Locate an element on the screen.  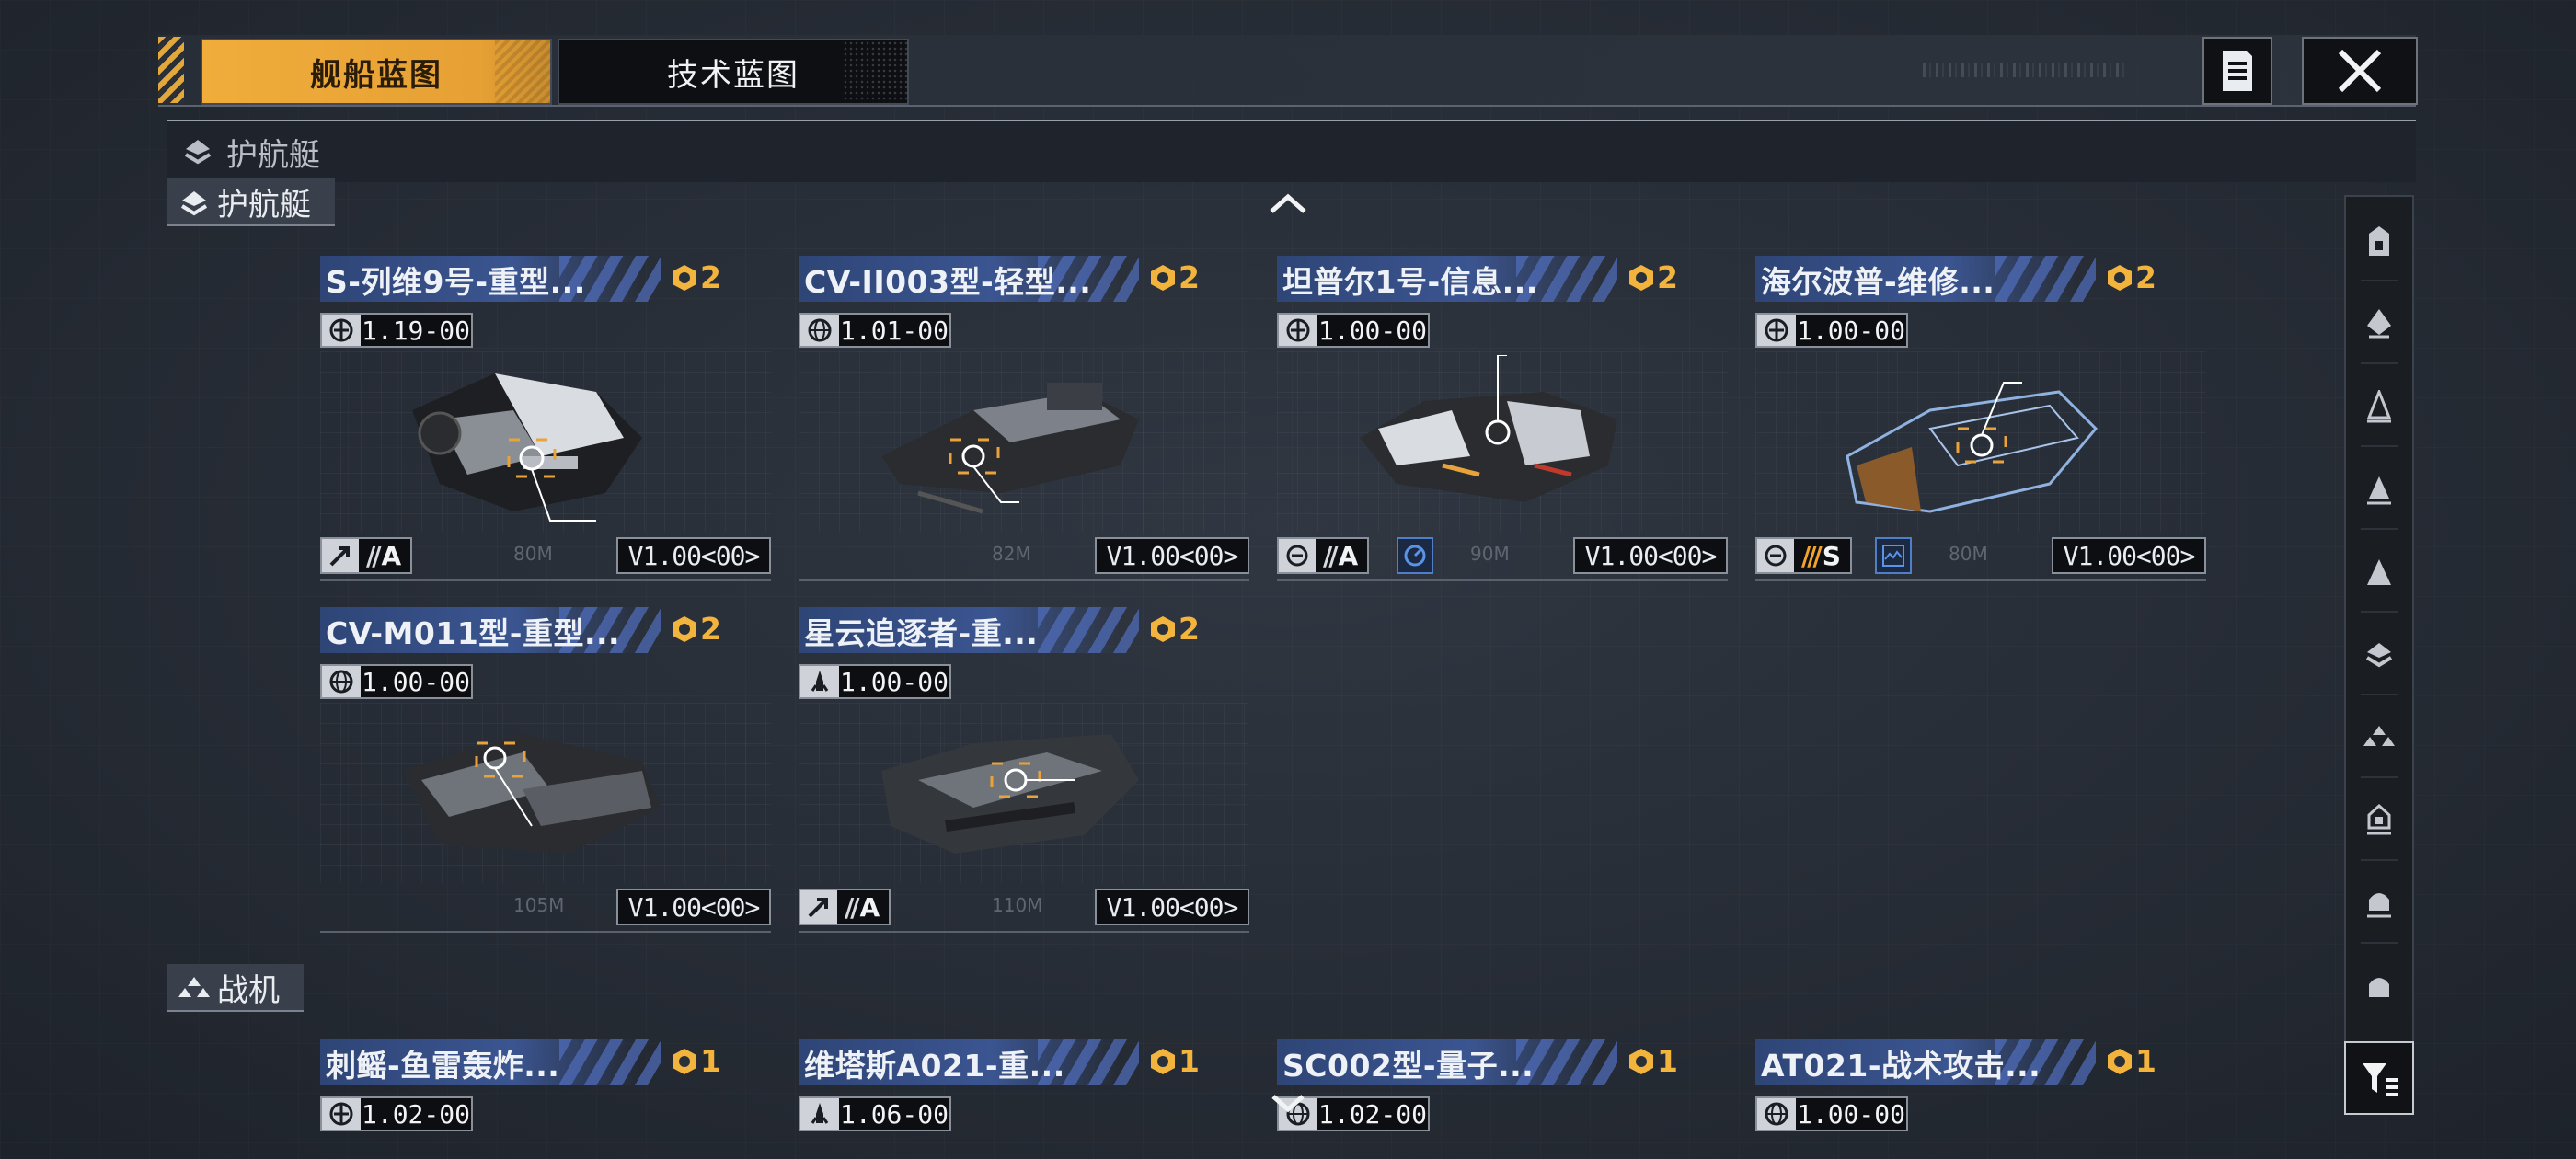
scroll-up-chevron-icon is located at coordinates (1288, 203).